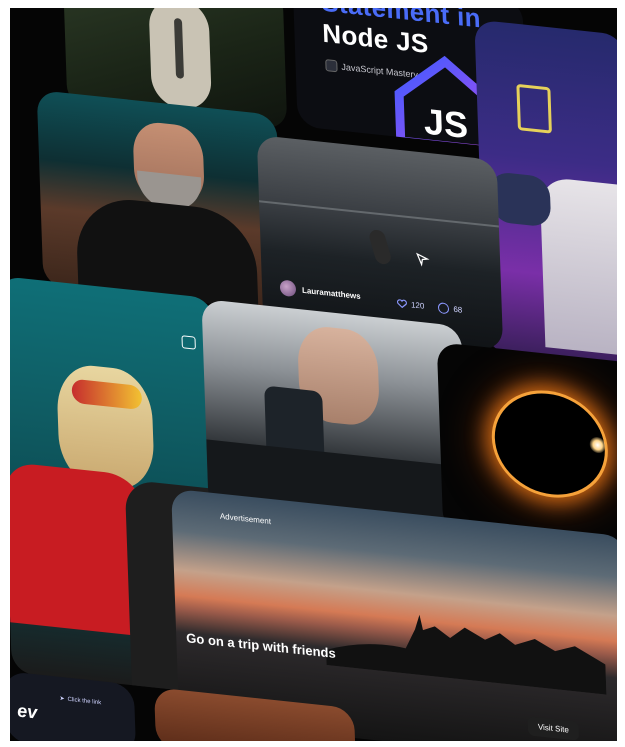 This screenshot has height=747, width=625. What do you see at coordinates (621, 373) in the screenshot?
I see `frame-right` at bounding box center [621, 373].